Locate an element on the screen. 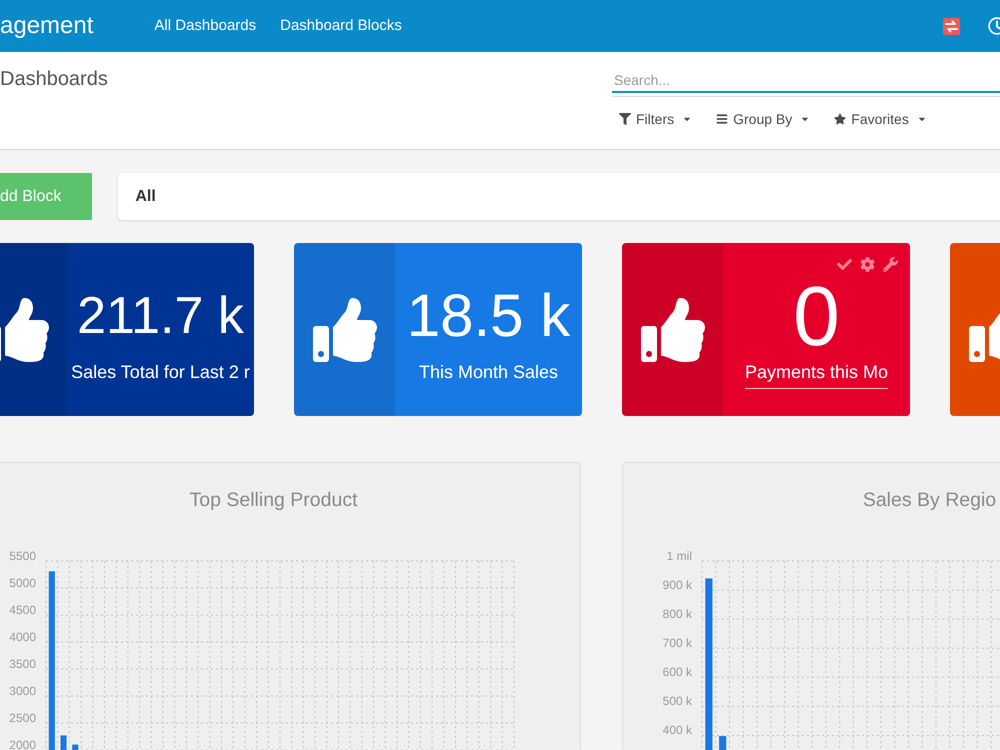 This screenshot has height=750, width=1000. wrench-icon is located at coordinates (890, 264).